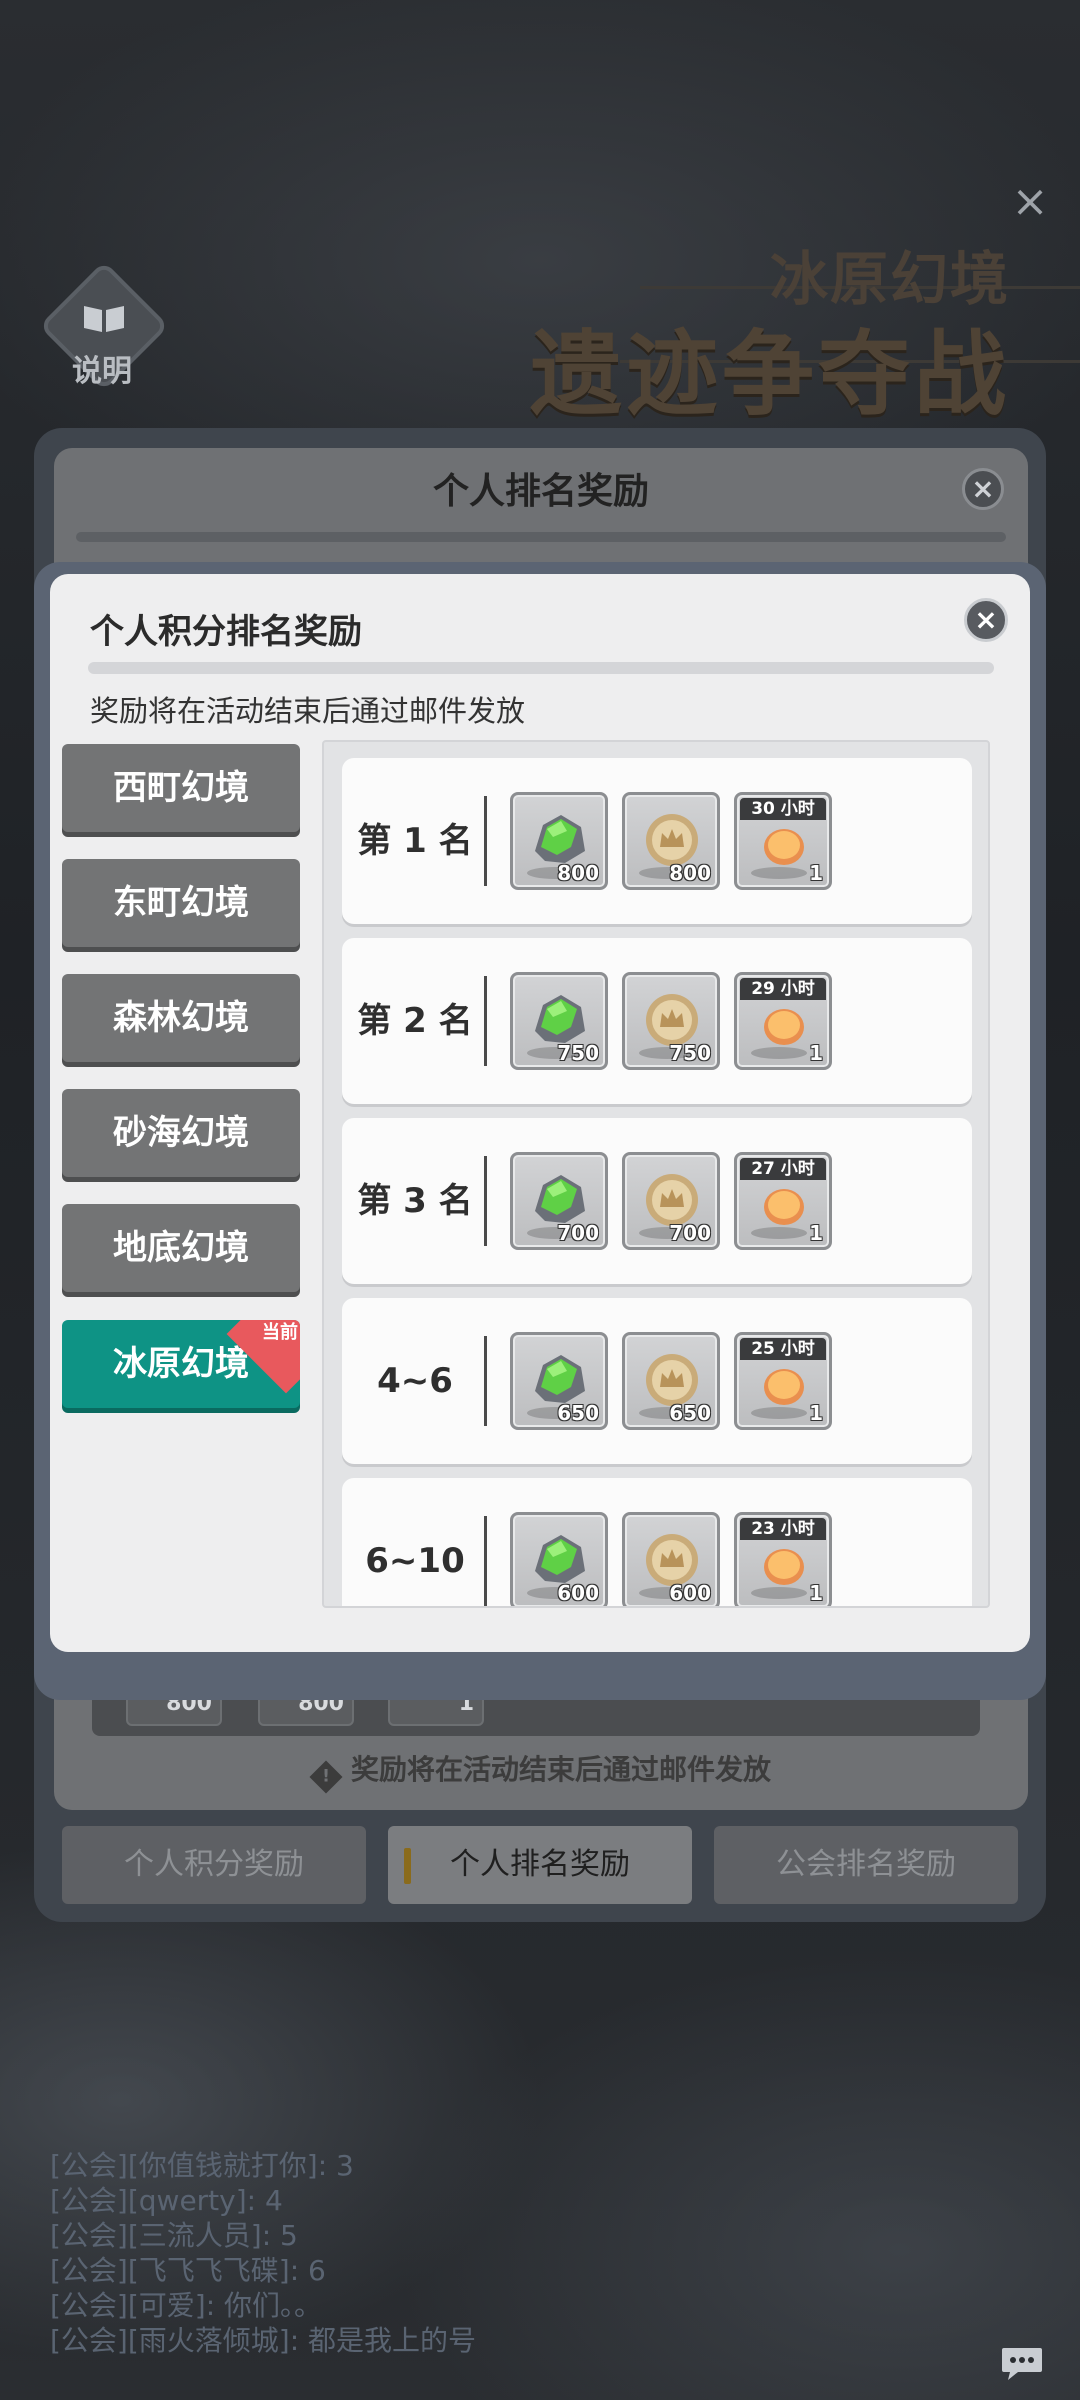 The height and width of the screenshot is (2400, 1080). I want to click on realm-tab-underground: 地底幻境, so click(181, 1248).